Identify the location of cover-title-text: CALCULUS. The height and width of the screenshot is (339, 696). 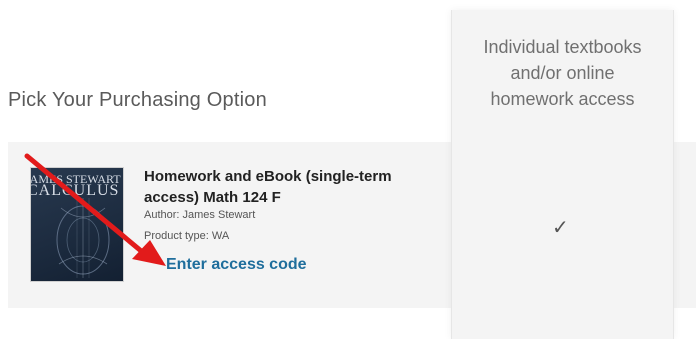
(75, 190).